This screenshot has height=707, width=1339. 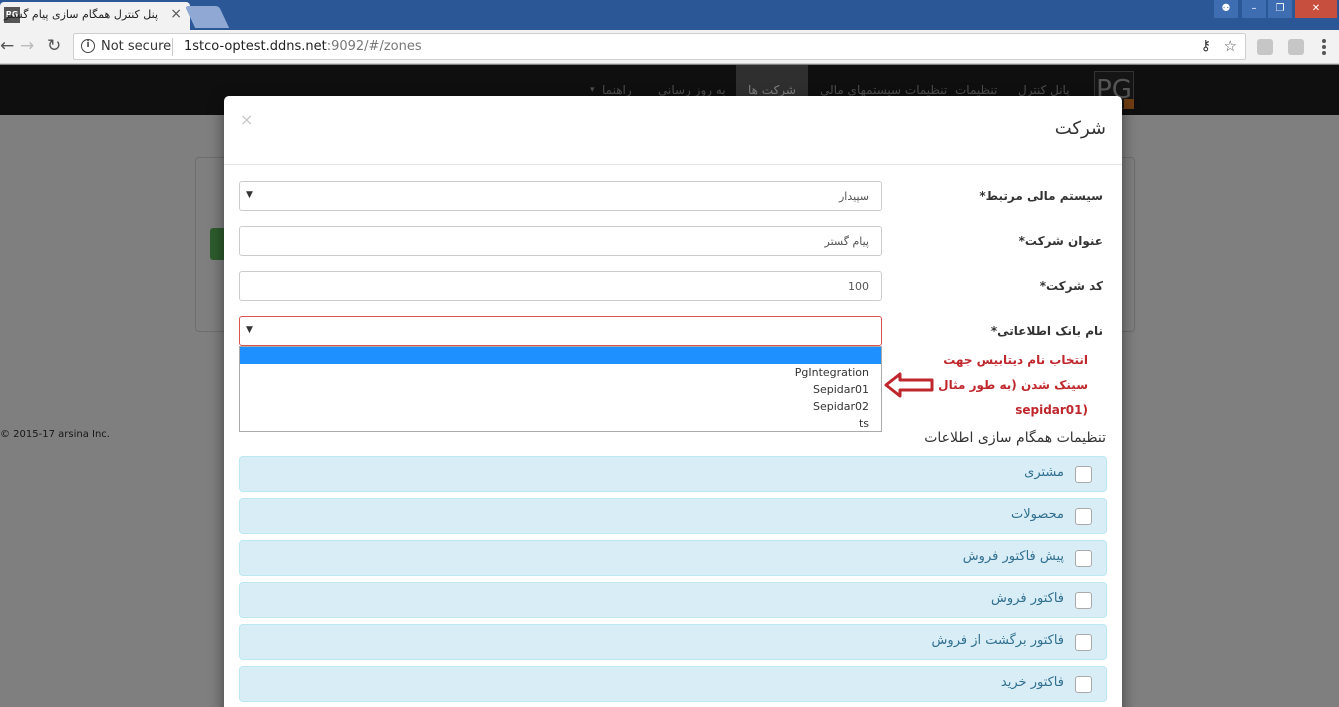 What do you see at coordinates (1071, 286) in the screenshot?
I see `company-code-label: کد شرکت*` at bounding box center [1071, 286].